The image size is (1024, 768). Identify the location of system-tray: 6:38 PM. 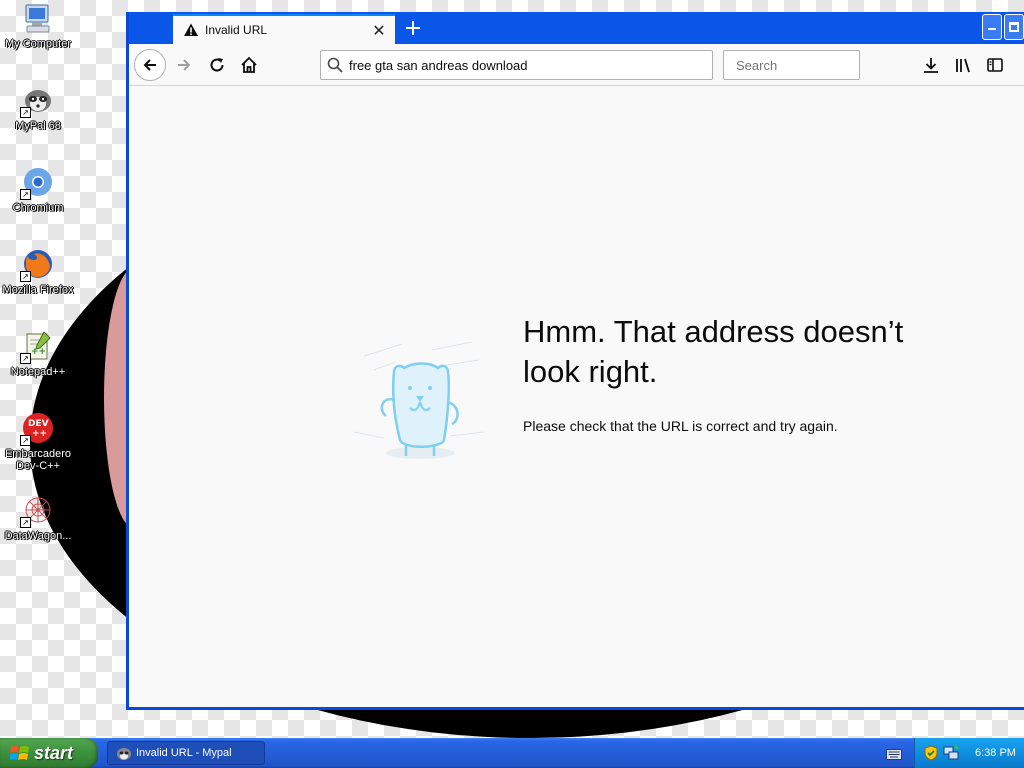
(969, 753).